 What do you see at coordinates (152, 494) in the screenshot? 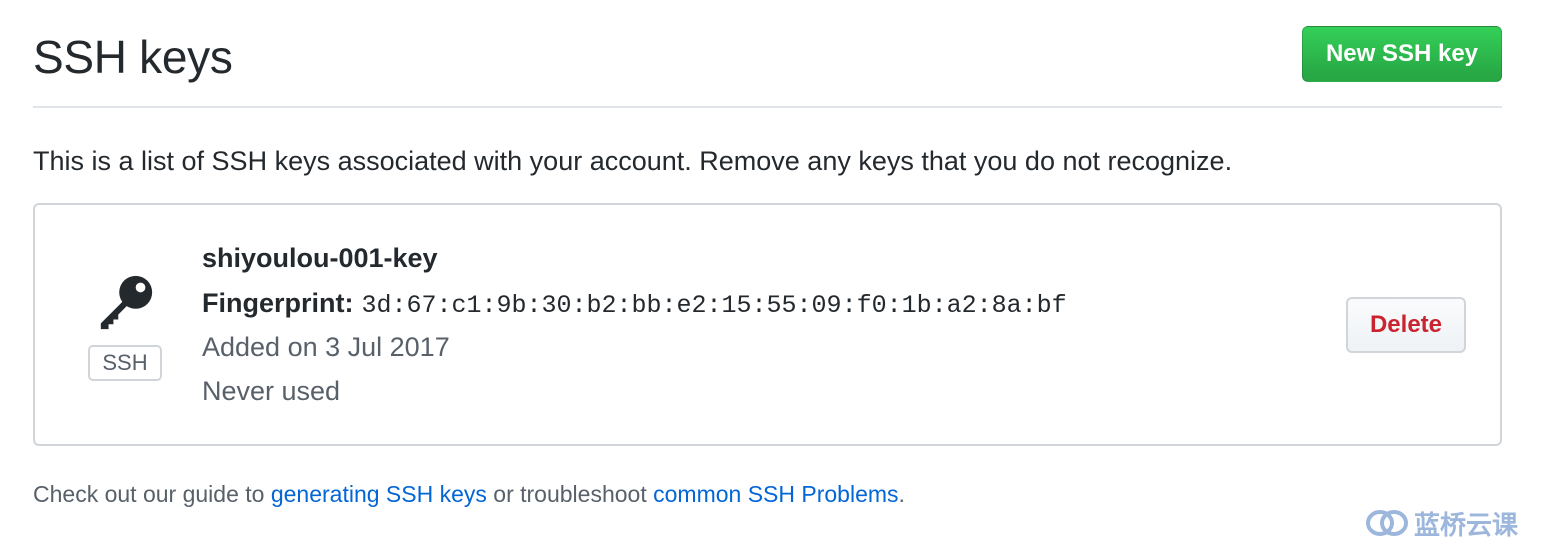
I see `footer-prefix: Check out our guide to` at bounding box center [152, 494].